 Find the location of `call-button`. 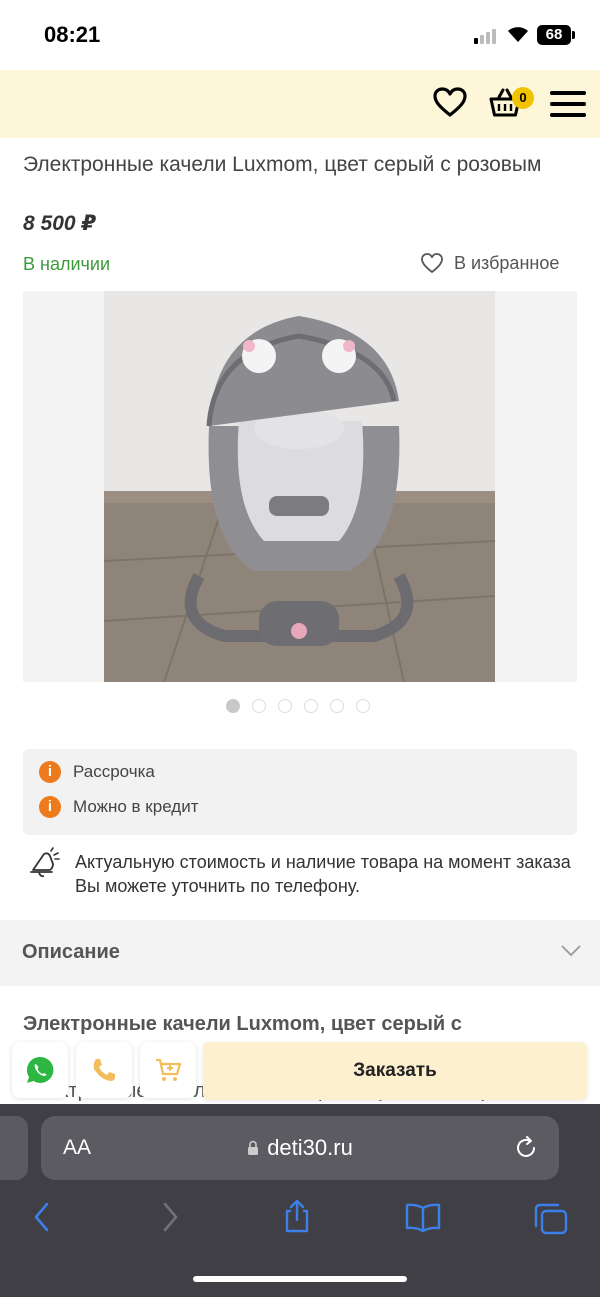

call-button is located at coordinates (104, 1070).